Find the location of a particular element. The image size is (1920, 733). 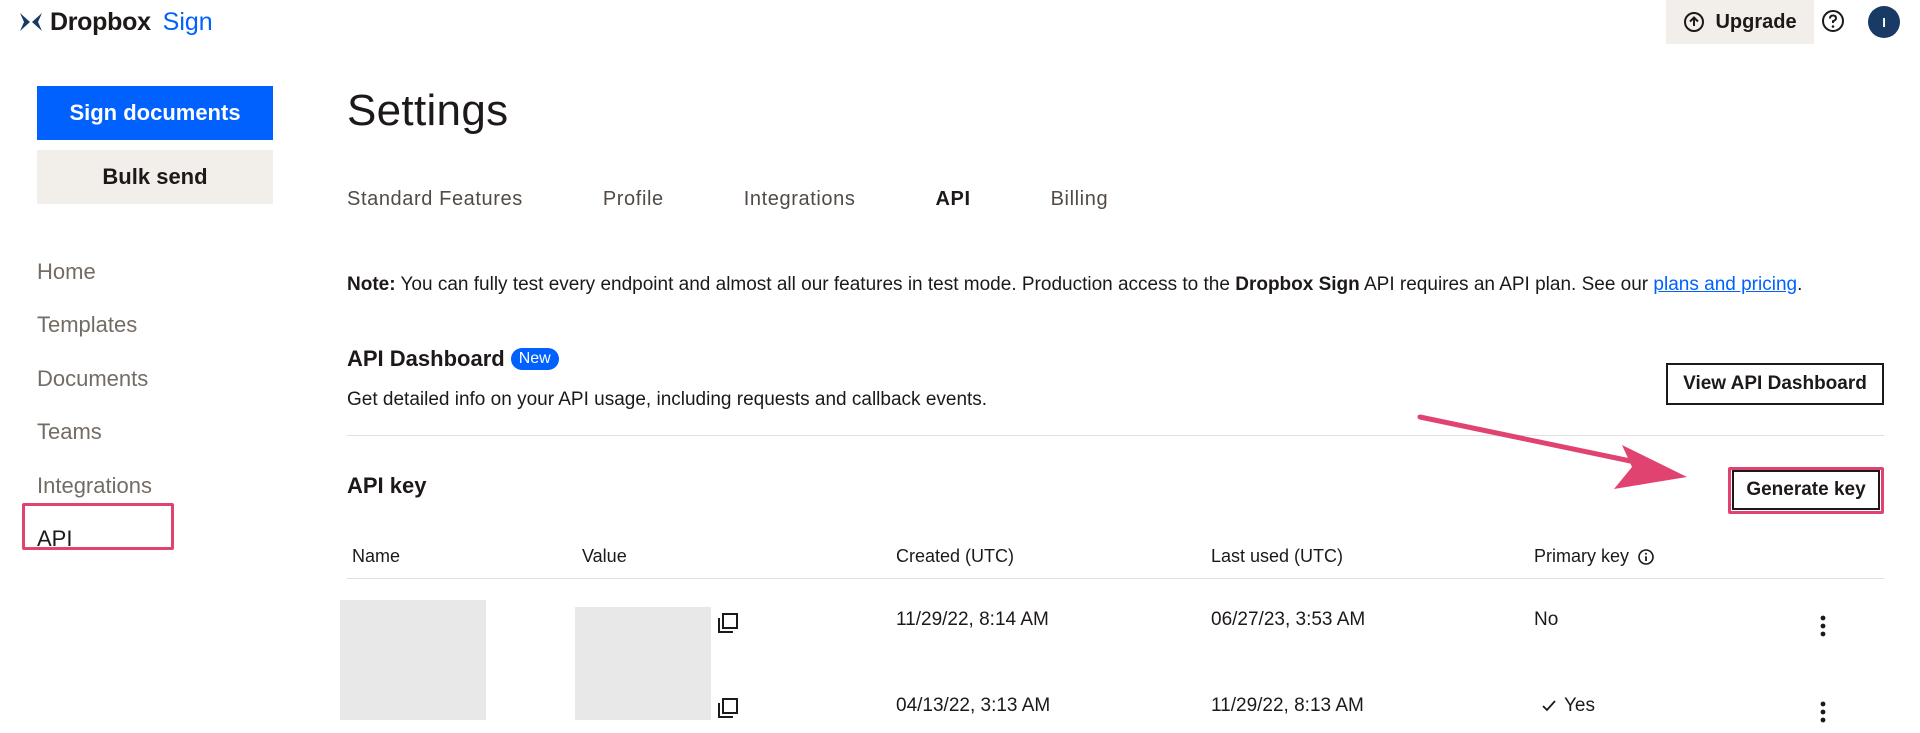

sidebar-item-templates: Templates is located at coordinates (94, 326).